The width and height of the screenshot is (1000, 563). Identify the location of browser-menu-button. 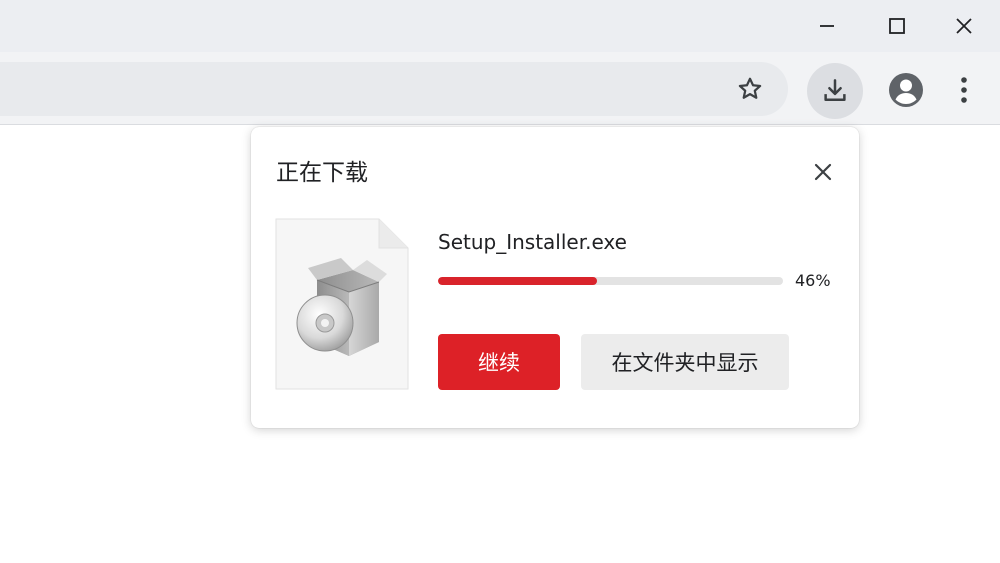
(964, 90).